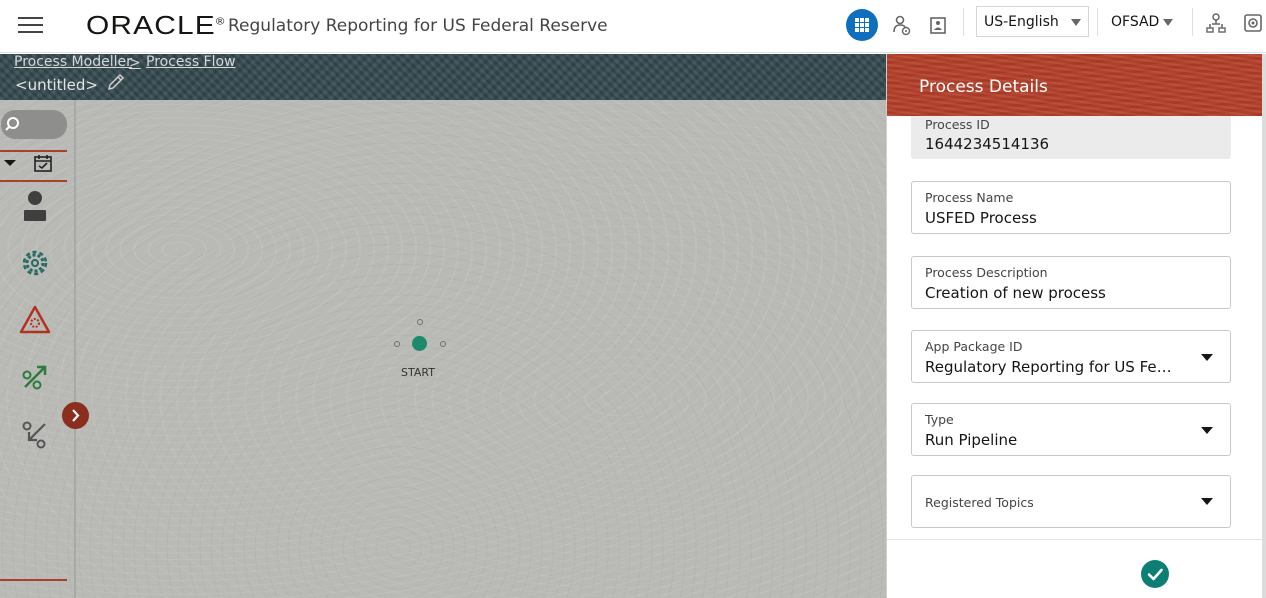 The image size is (1266, 598). I want to click on checkmark-icon, so click(1155, 574).